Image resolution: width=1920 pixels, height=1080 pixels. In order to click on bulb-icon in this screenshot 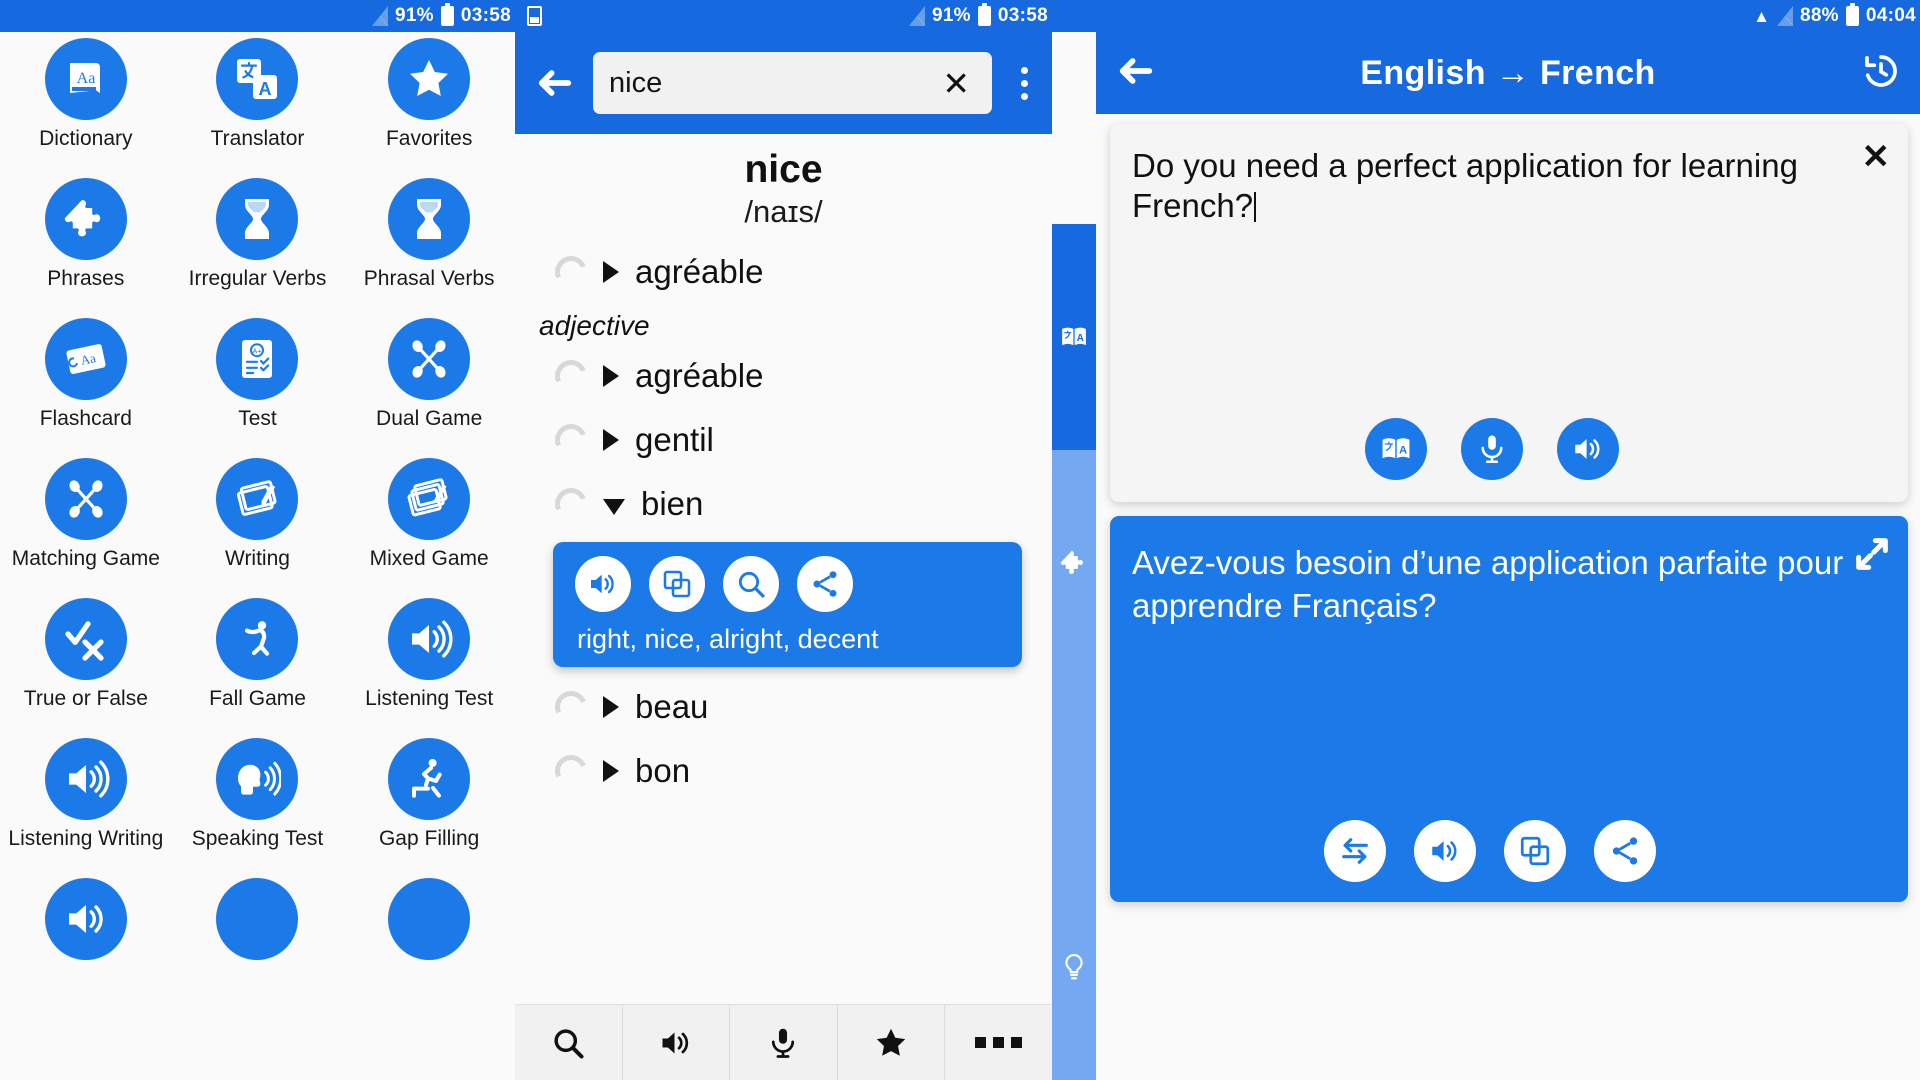, I will do `click(1074, 967)`.